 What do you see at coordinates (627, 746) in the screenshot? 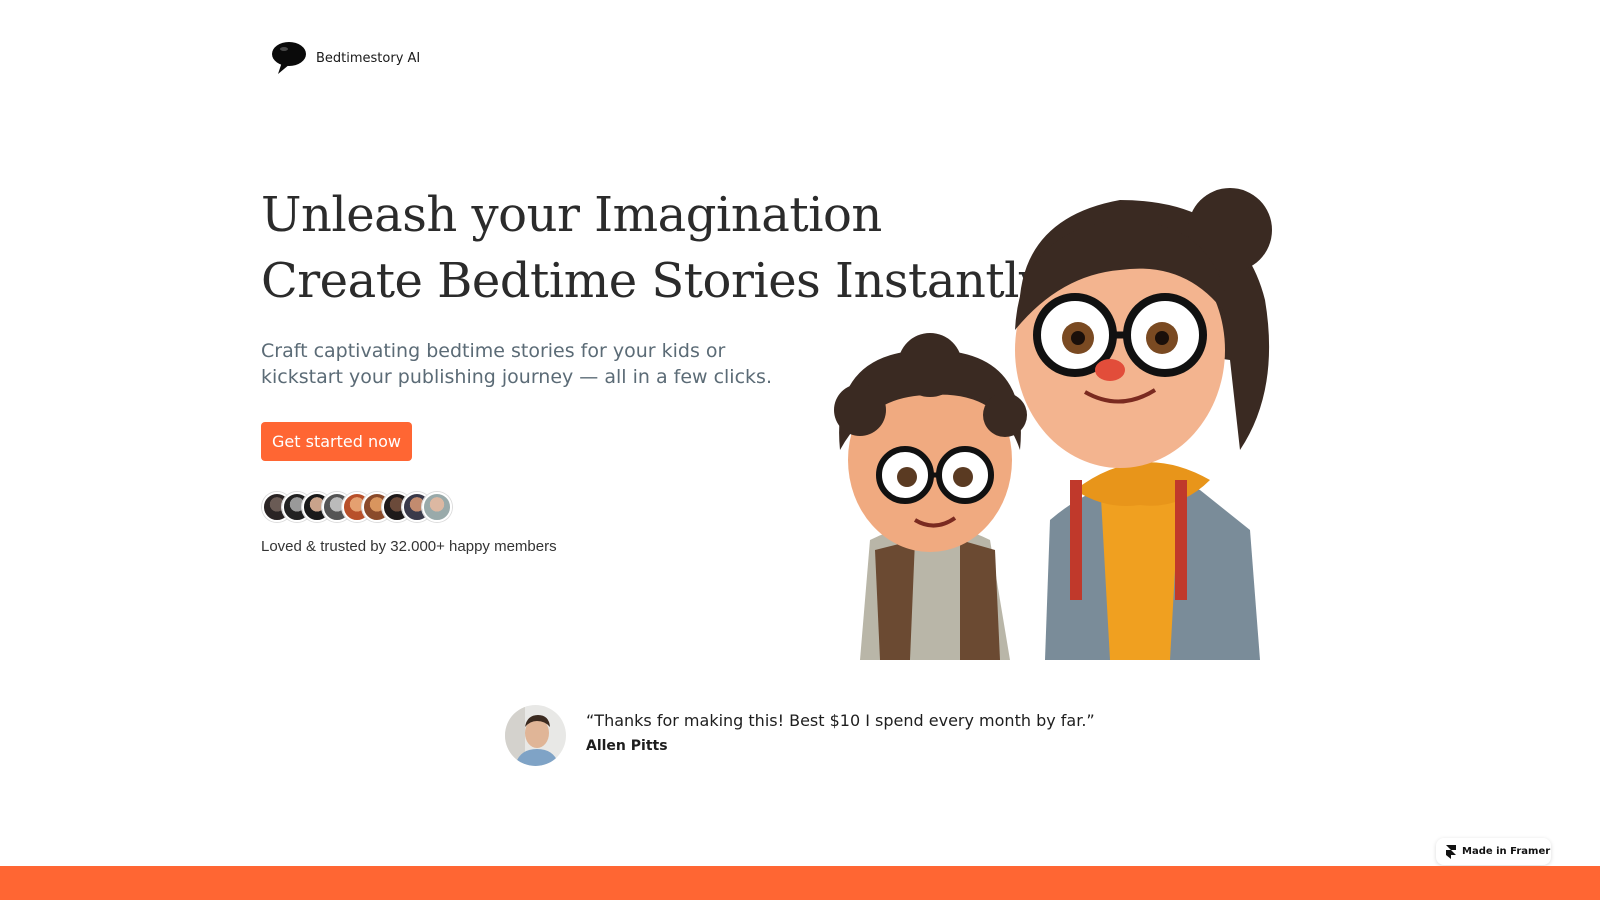
I see `testimonial-author: Allen Pitts` at bounding box center [627, 746].